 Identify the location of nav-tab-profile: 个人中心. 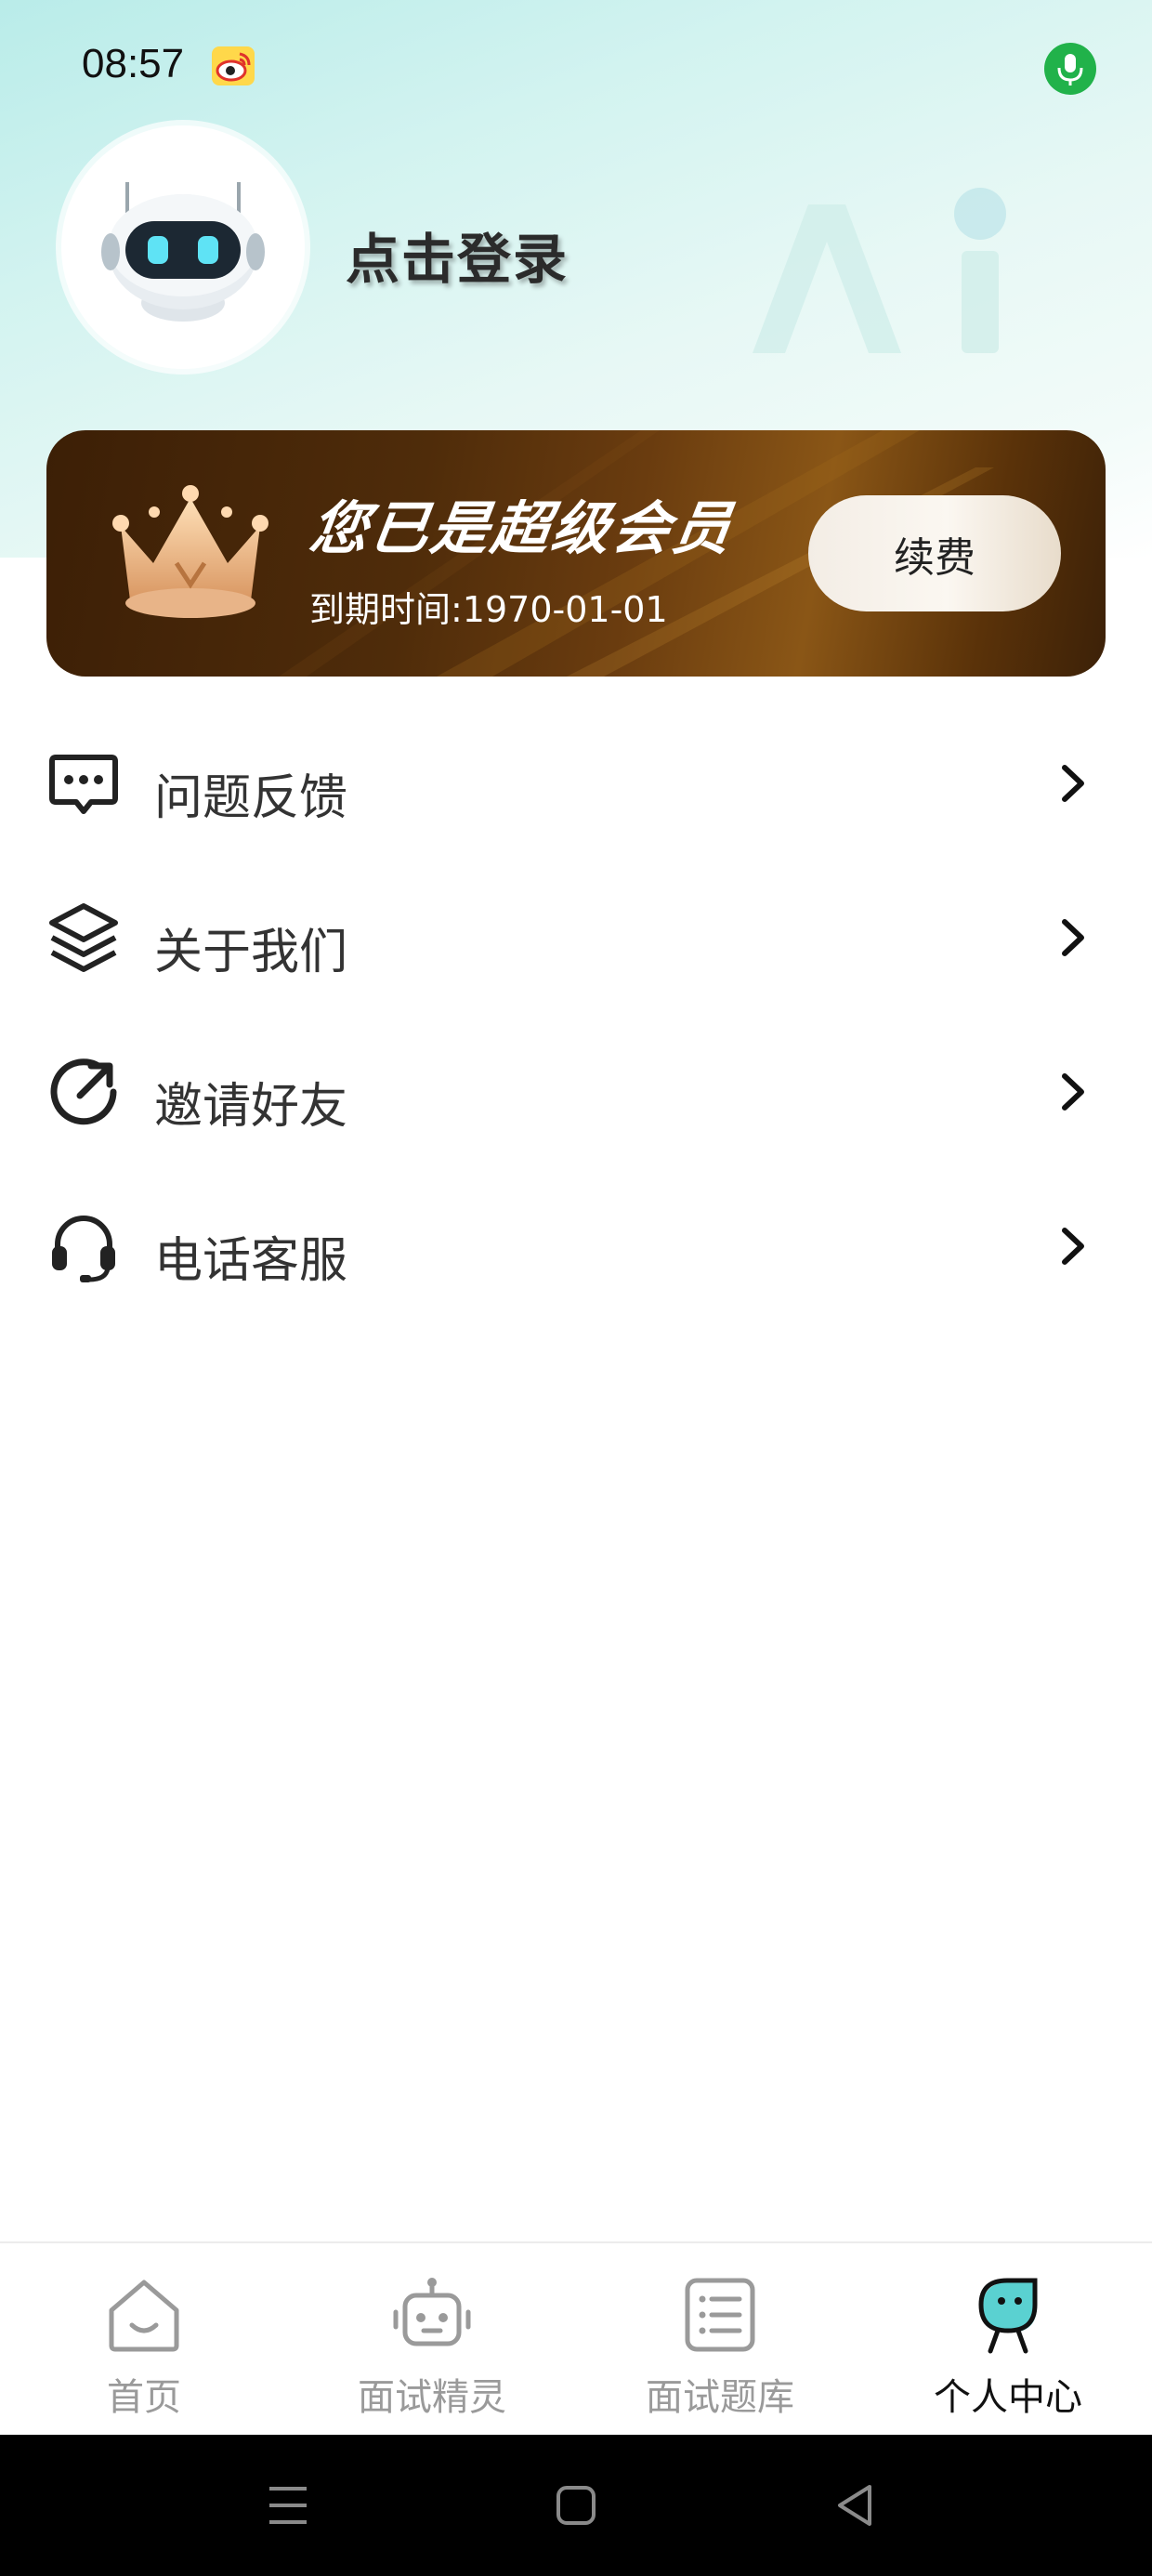
(1008, 2340).